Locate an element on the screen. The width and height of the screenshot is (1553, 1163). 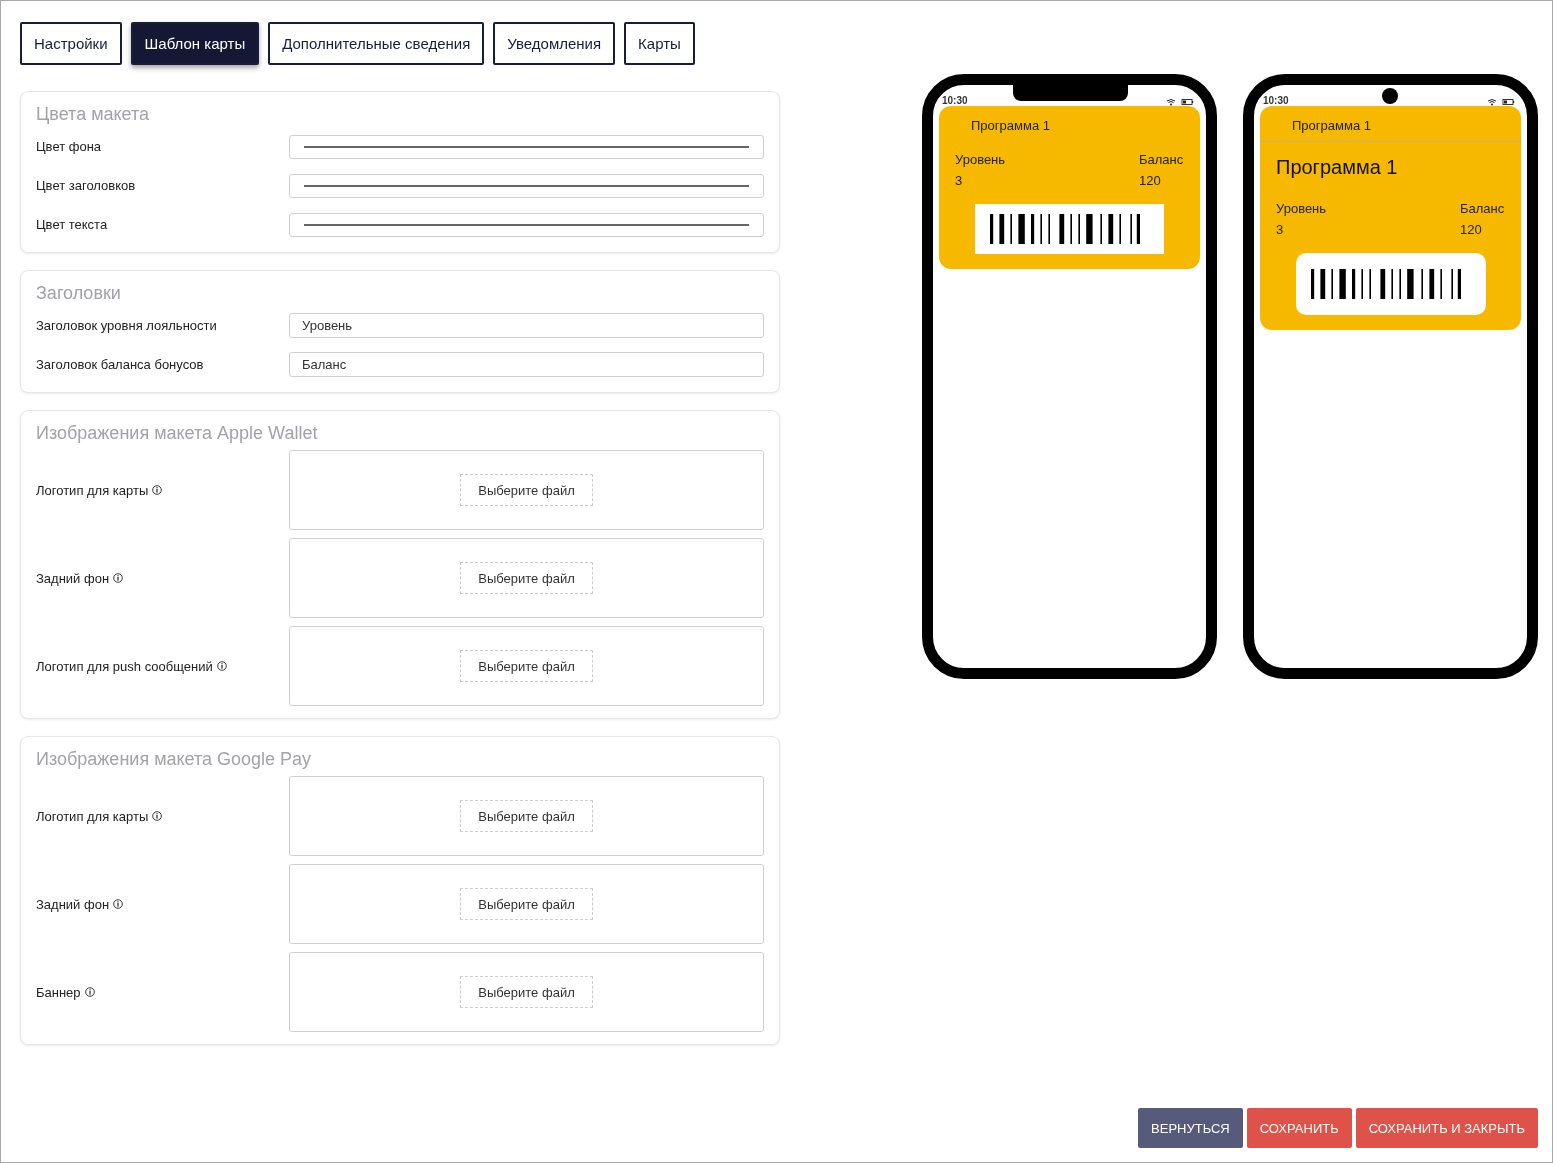
input-field: Баланс is located at coordinates (526, 364).